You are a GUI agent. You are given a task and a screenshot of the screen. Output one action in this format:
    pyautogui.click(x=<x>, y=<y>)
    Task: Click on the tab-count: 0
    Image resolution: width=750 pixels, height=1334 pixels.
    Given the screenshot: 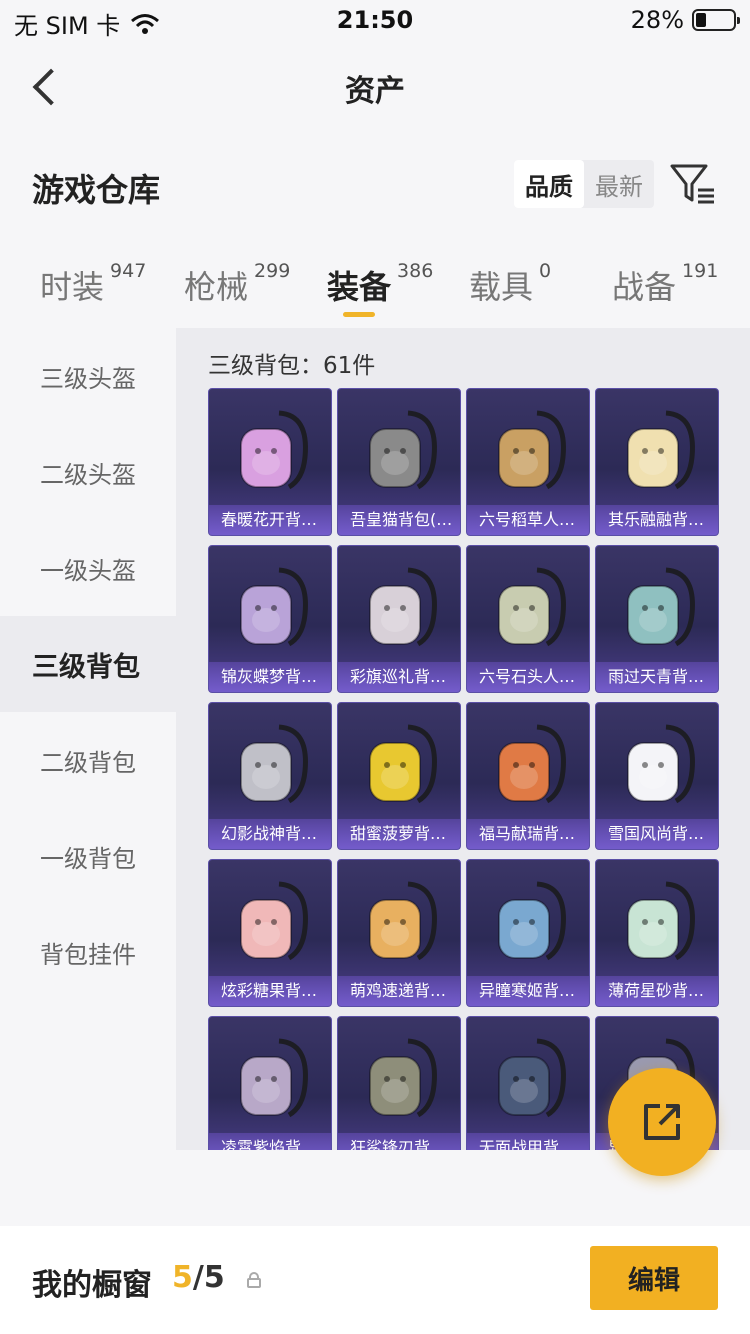 What is the action you would take?
    pyautogui.click(x=545, y=271)
    